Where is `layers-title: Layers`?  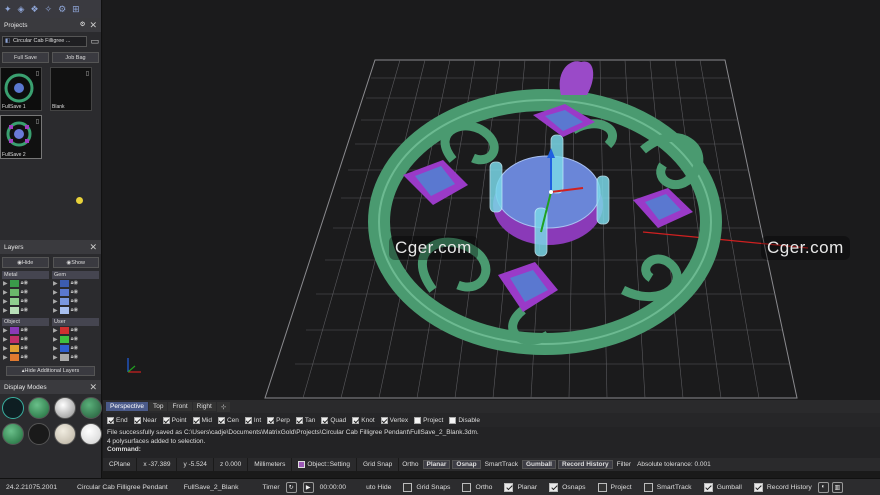 layers-title: Layers is located at coordinates (14, 247).